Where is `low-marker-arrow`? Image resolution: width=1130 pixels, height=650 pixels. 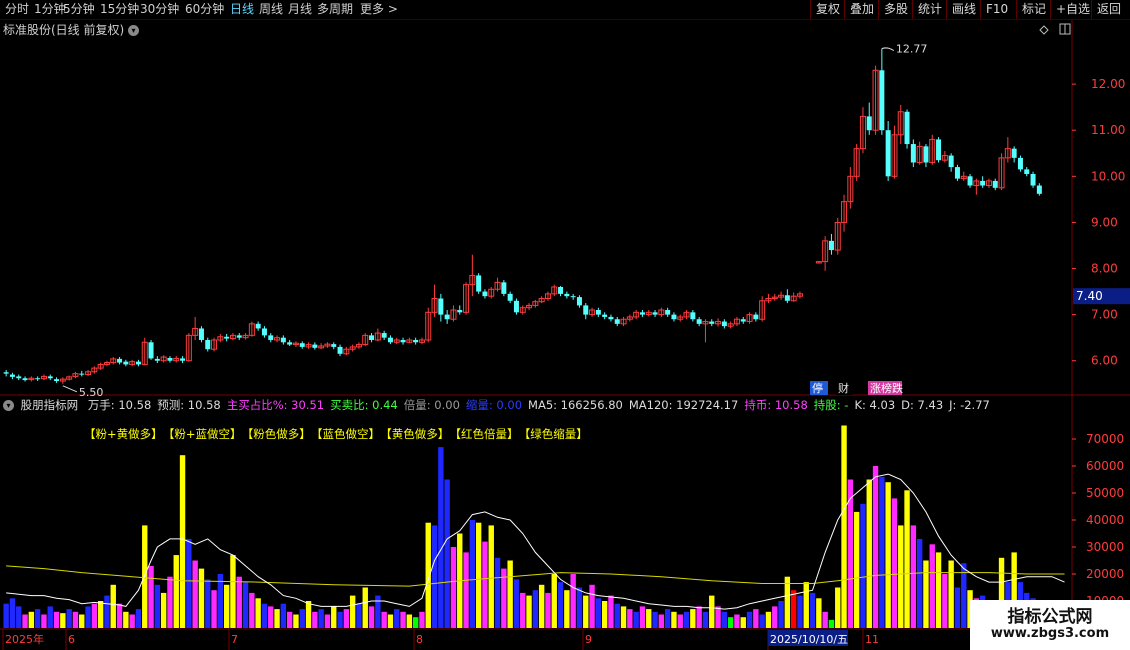
low-marker-arrow is located at coordinates (70, 389).